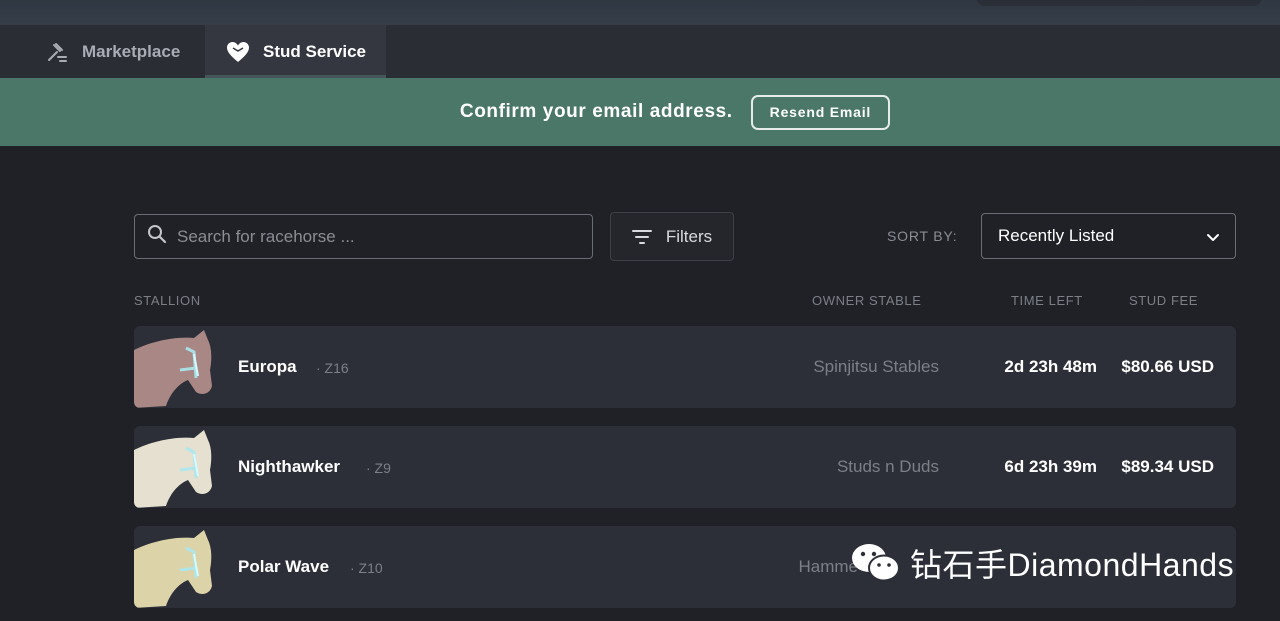 Image resolution: width=1280 pixels, height=621 pixels. Describe the element at coordinates (1213, 239) in the screenshot. I see `chevron-down-icon` at that location.